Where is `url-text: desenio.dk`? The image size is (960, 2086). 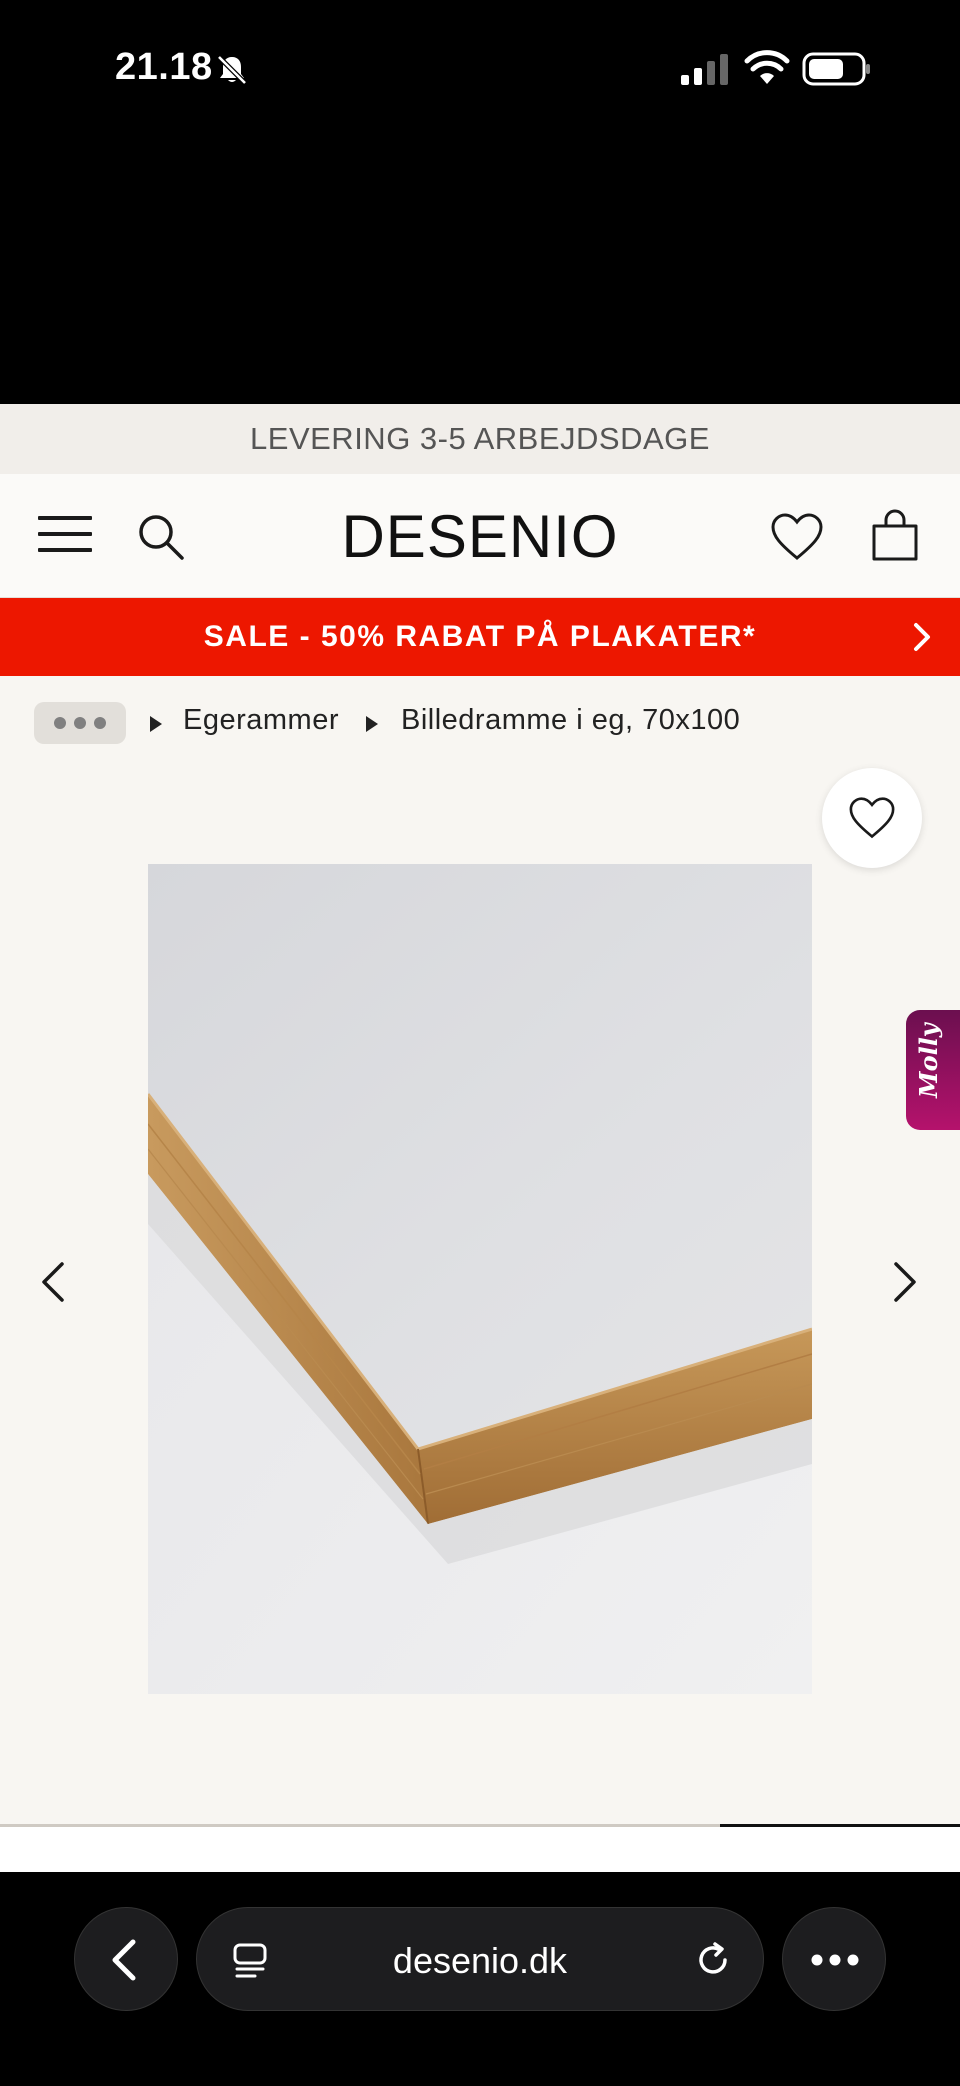 url-text: desenio.dk is located at coordinates (480, 1960).